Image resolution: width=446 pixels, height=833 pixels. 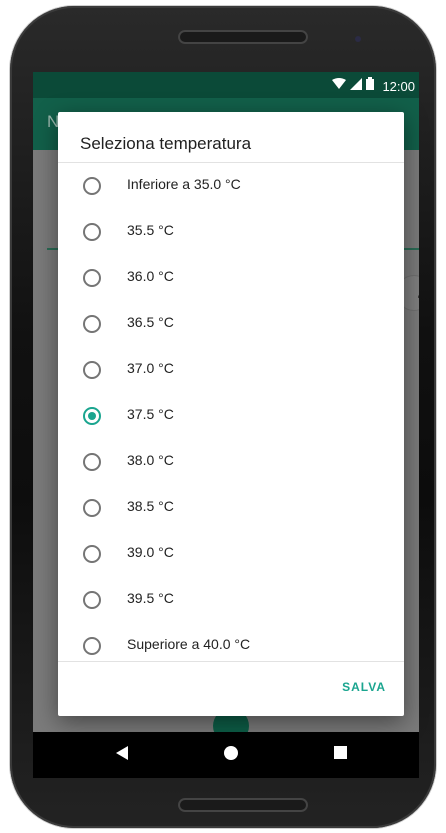 I want to click on temperature-option-label: 39.5 °C, so click(x=150, y=598).